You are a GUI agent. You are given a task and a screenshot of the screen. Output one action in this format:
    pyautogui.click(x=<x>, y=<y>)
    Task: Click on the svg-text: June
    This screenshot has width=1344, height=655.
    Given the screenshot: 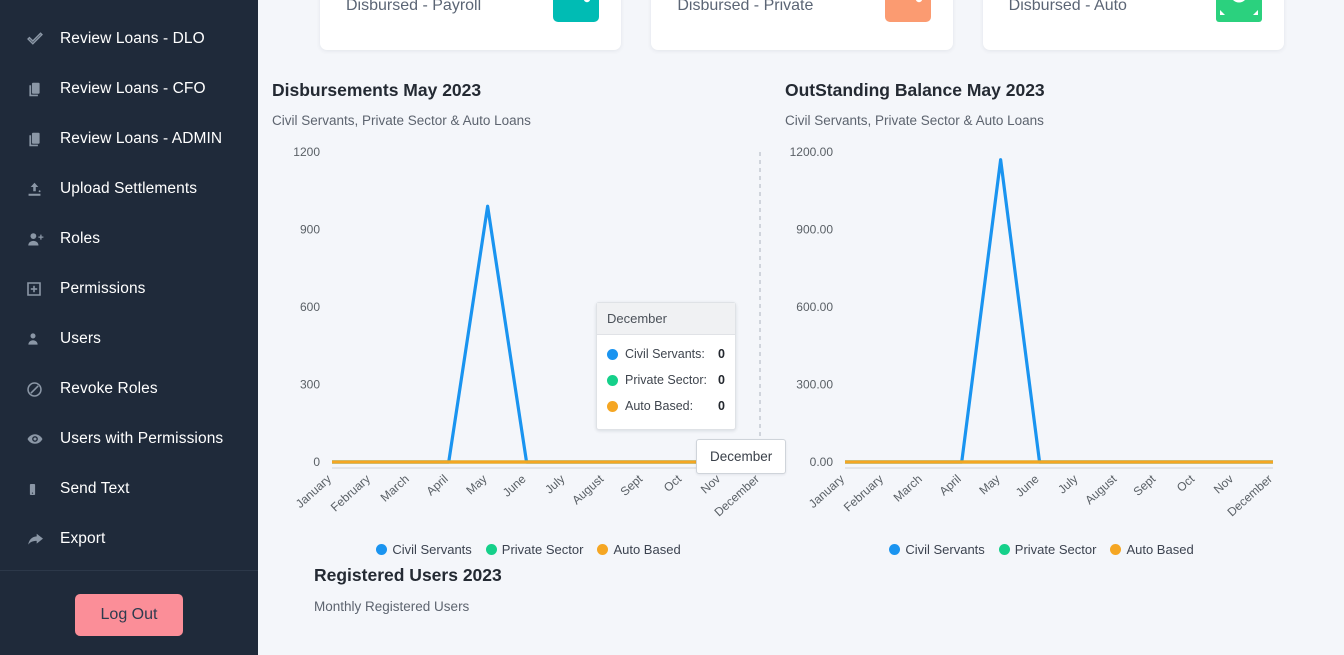 What is the action you would take?
    pyautogui.click(x=514, y=486)
    